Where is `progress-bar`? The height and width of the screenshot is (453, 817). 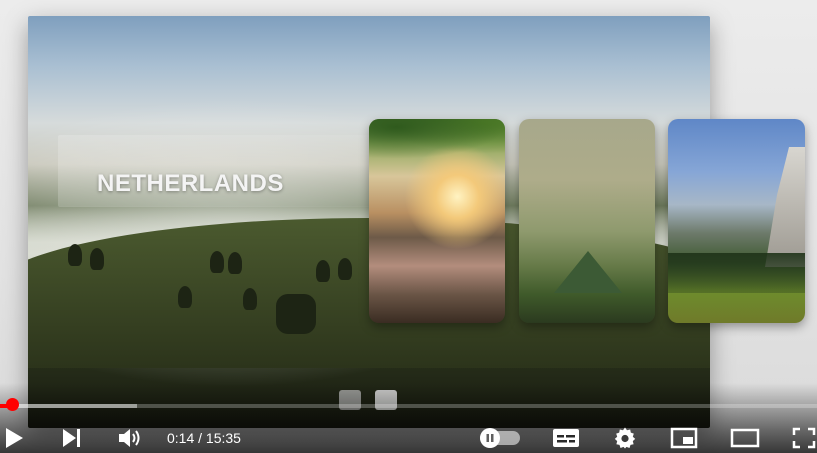
progress-bar is located at coordinates (408, 406).